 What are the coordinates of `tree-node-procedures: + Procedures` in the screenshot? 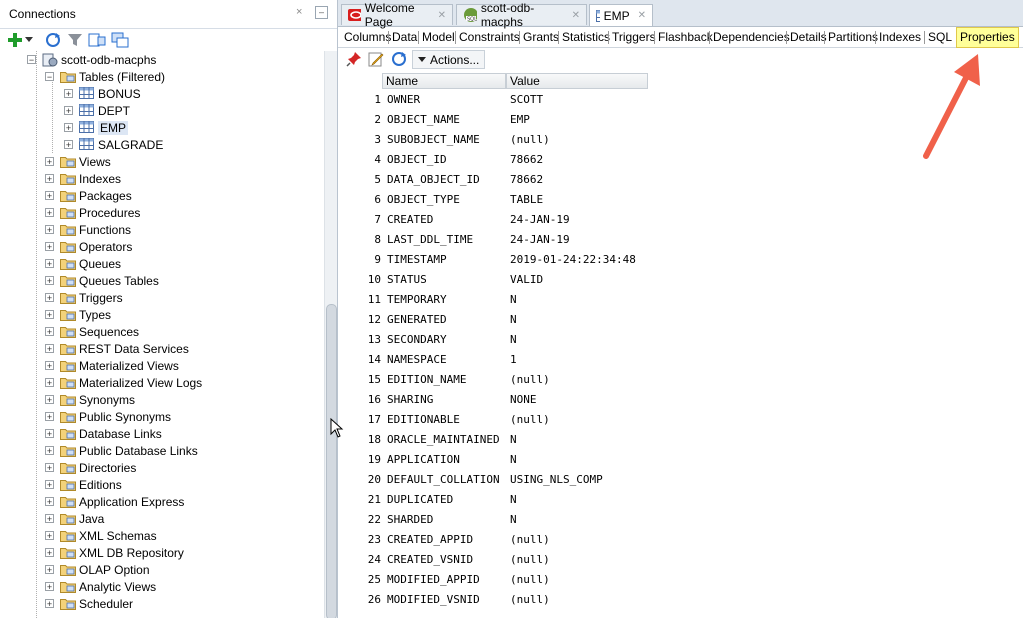 It's located at (92, 212).